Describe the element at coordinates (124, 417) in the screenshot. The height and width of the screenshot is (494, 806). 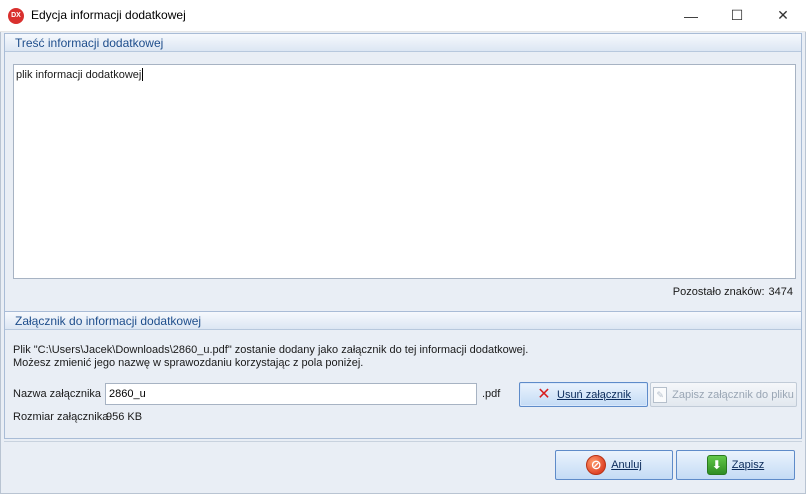
I see `attachment-size-value: 956 KB` at that location.